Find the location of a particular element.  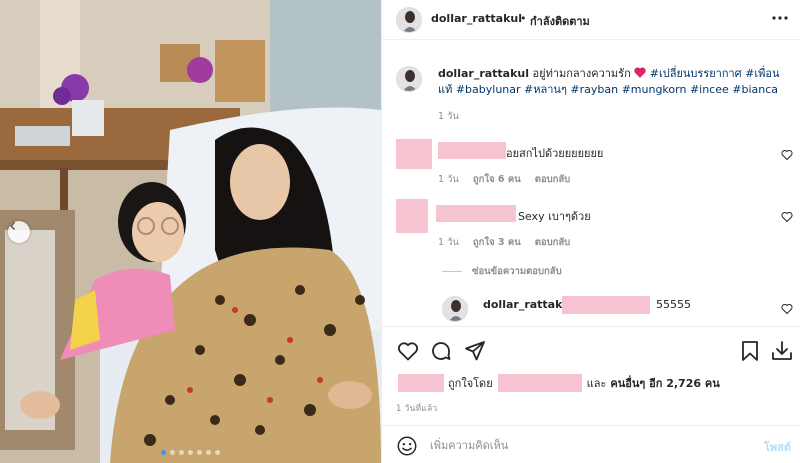

like-reply-heart-icon is located at coordinates (787, 309).